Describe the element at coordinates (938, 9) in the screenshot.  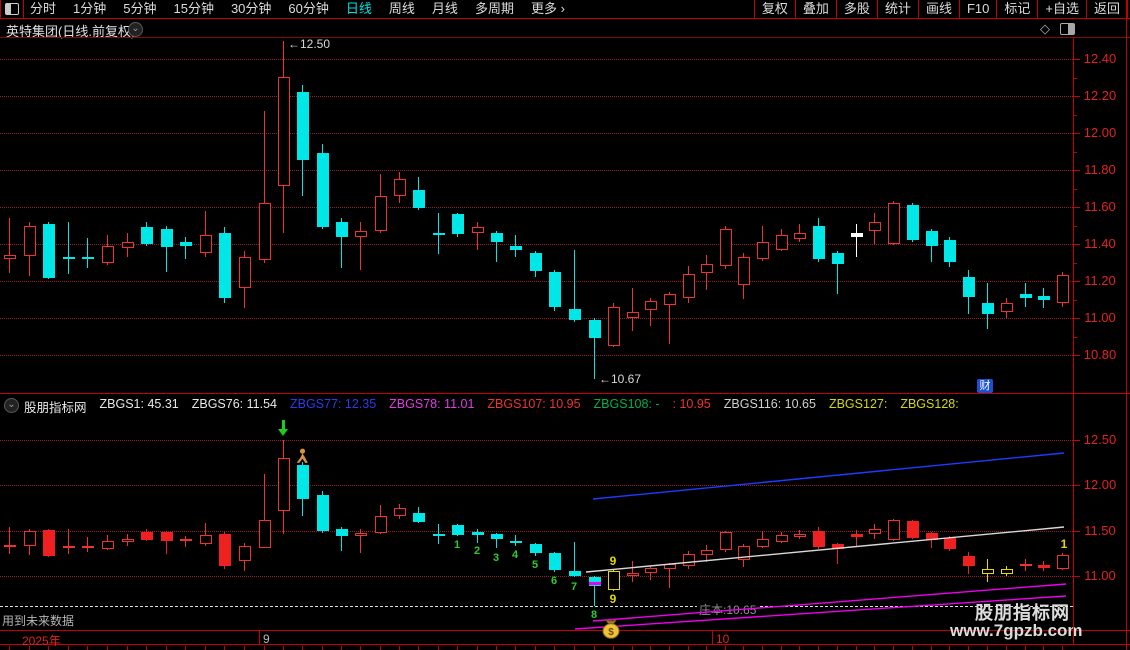
I see `tool-item-画线: 画线` at that location.